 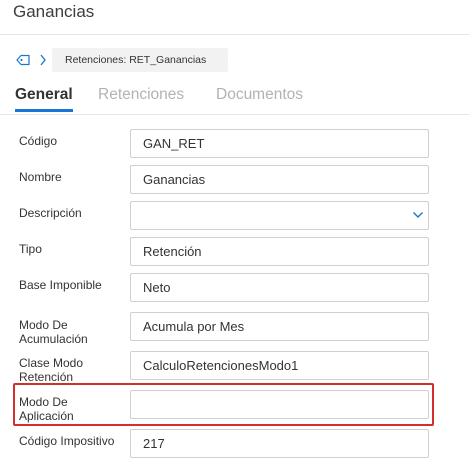 What do you see at coordinates (234, 114) in the screenshot?
I see `tabs-divider` at bounding box center [234, 114].